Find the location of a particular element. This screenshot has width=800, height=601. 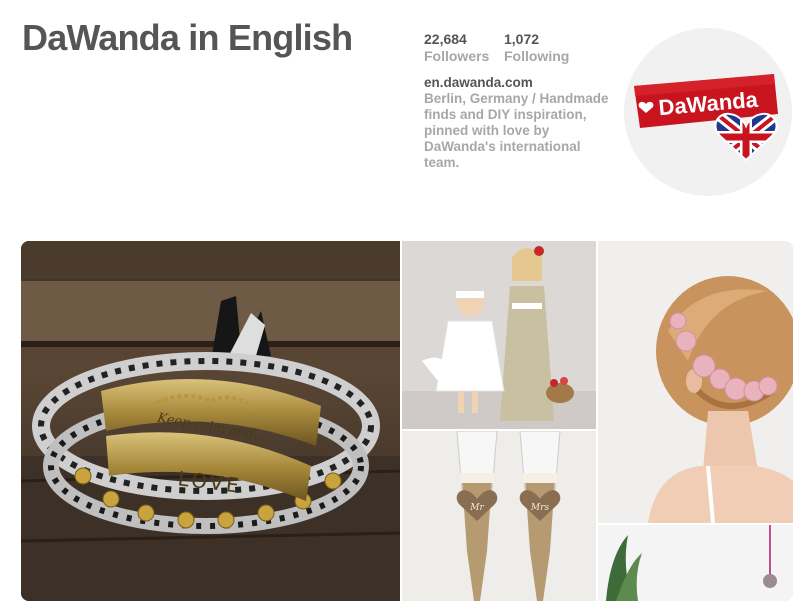

following-stat: 1,072 Following is located at coordinates (536, 48).